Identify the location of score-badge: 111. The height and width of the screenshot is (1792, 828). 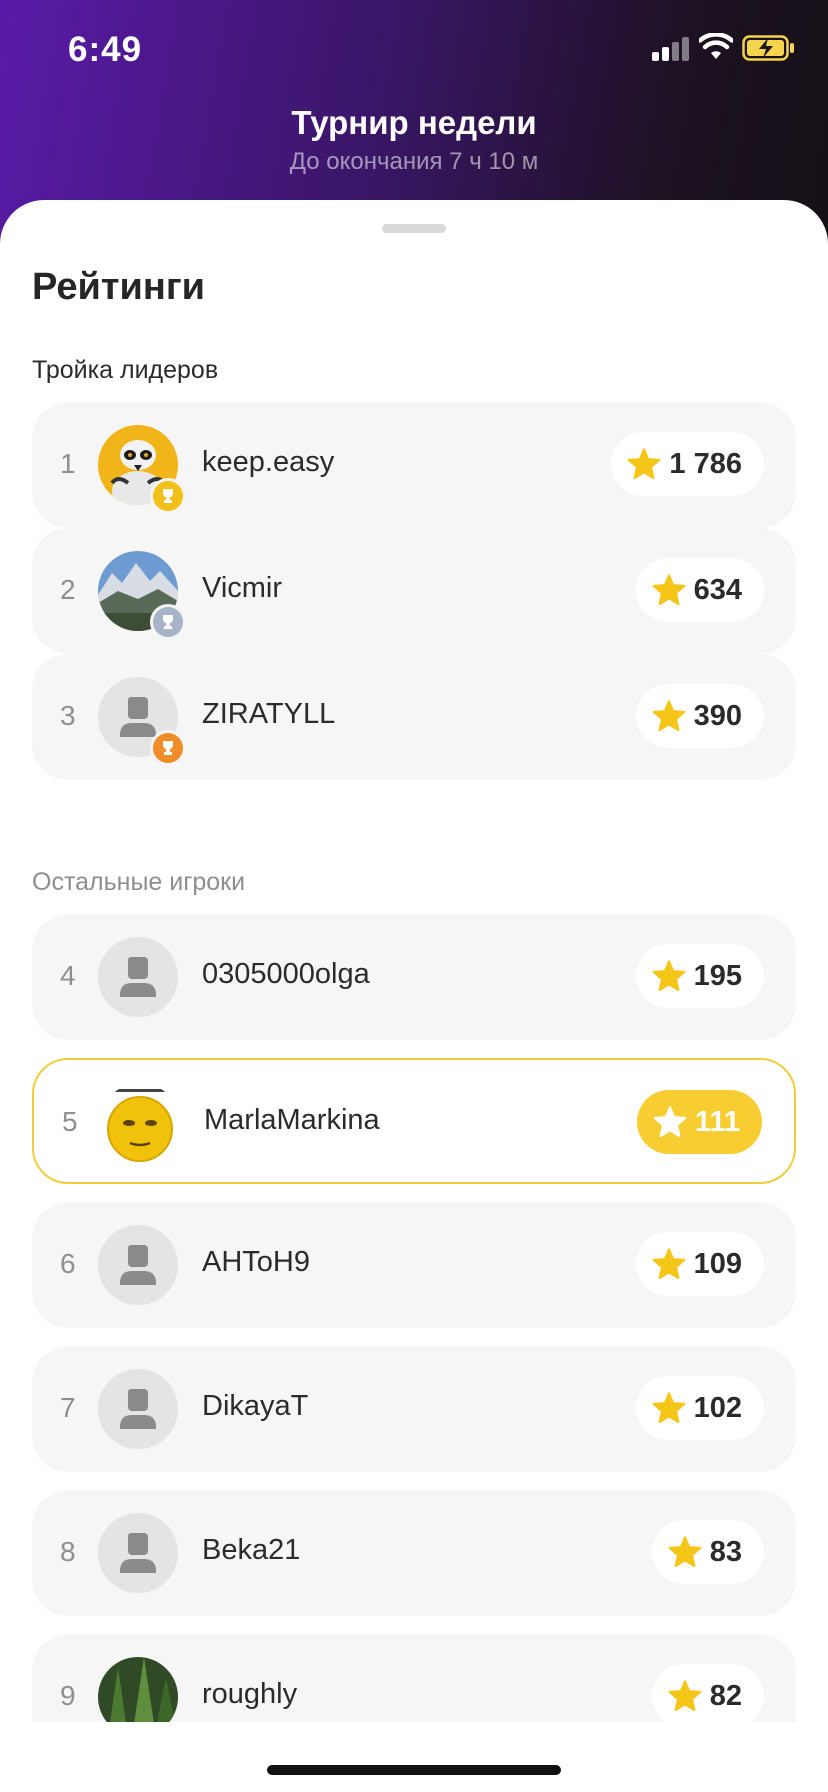
(699, 1122).